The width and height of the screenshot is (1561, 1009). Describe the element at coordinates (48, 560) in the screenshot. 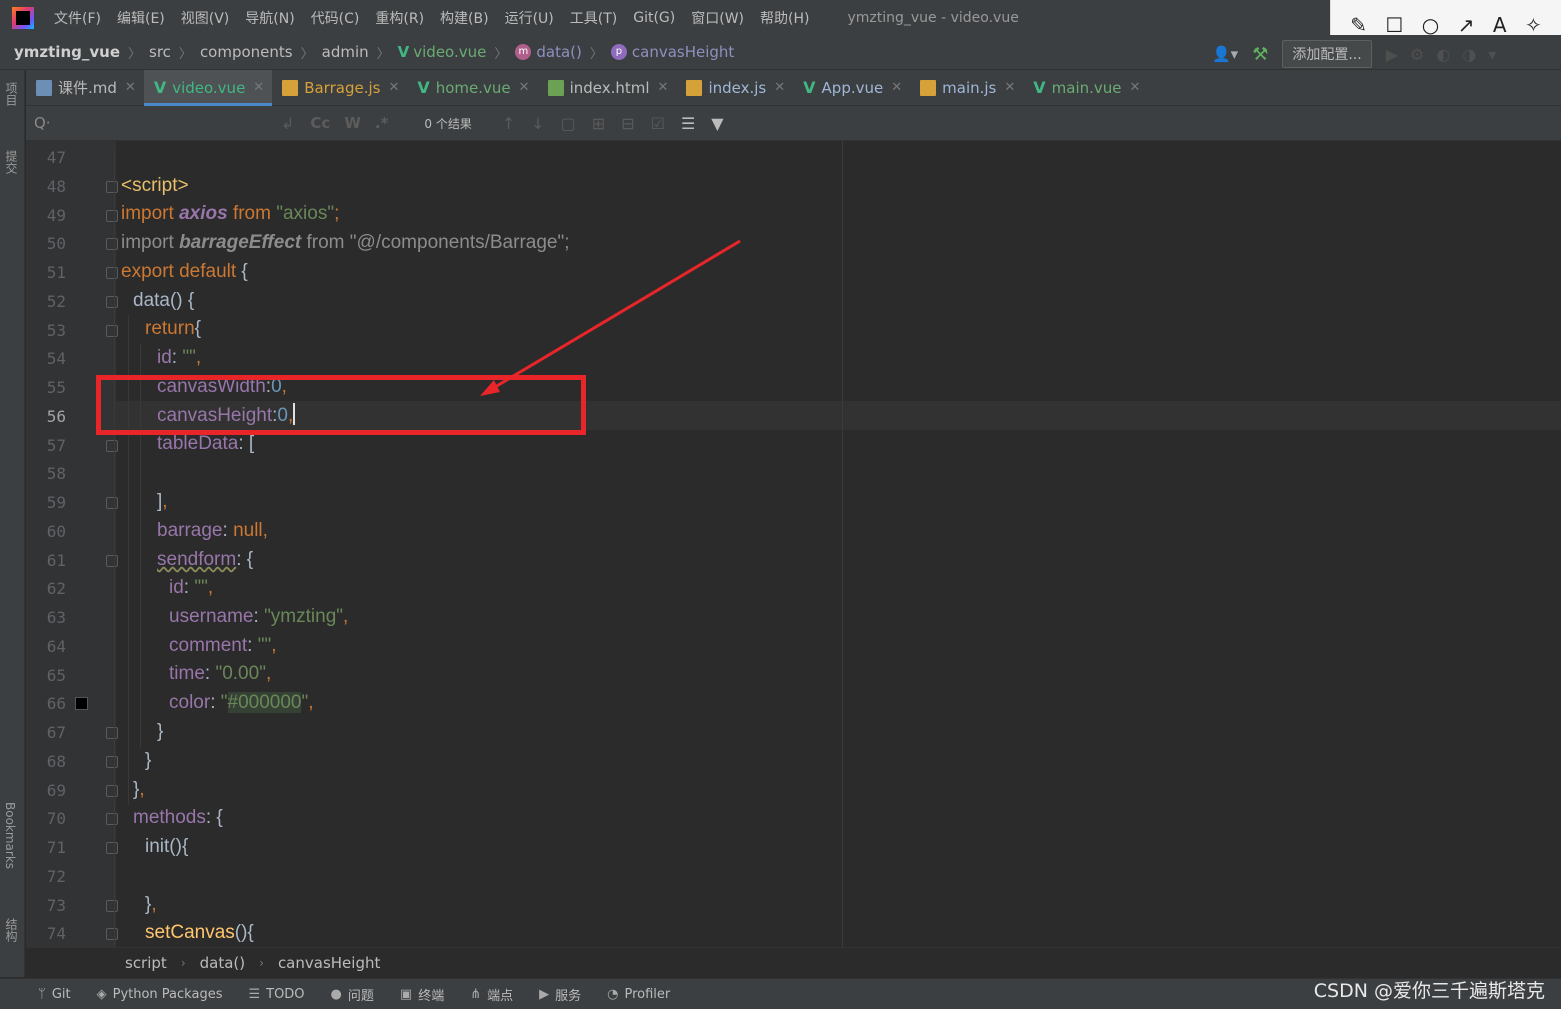

I see `line-number: 61` at that location.